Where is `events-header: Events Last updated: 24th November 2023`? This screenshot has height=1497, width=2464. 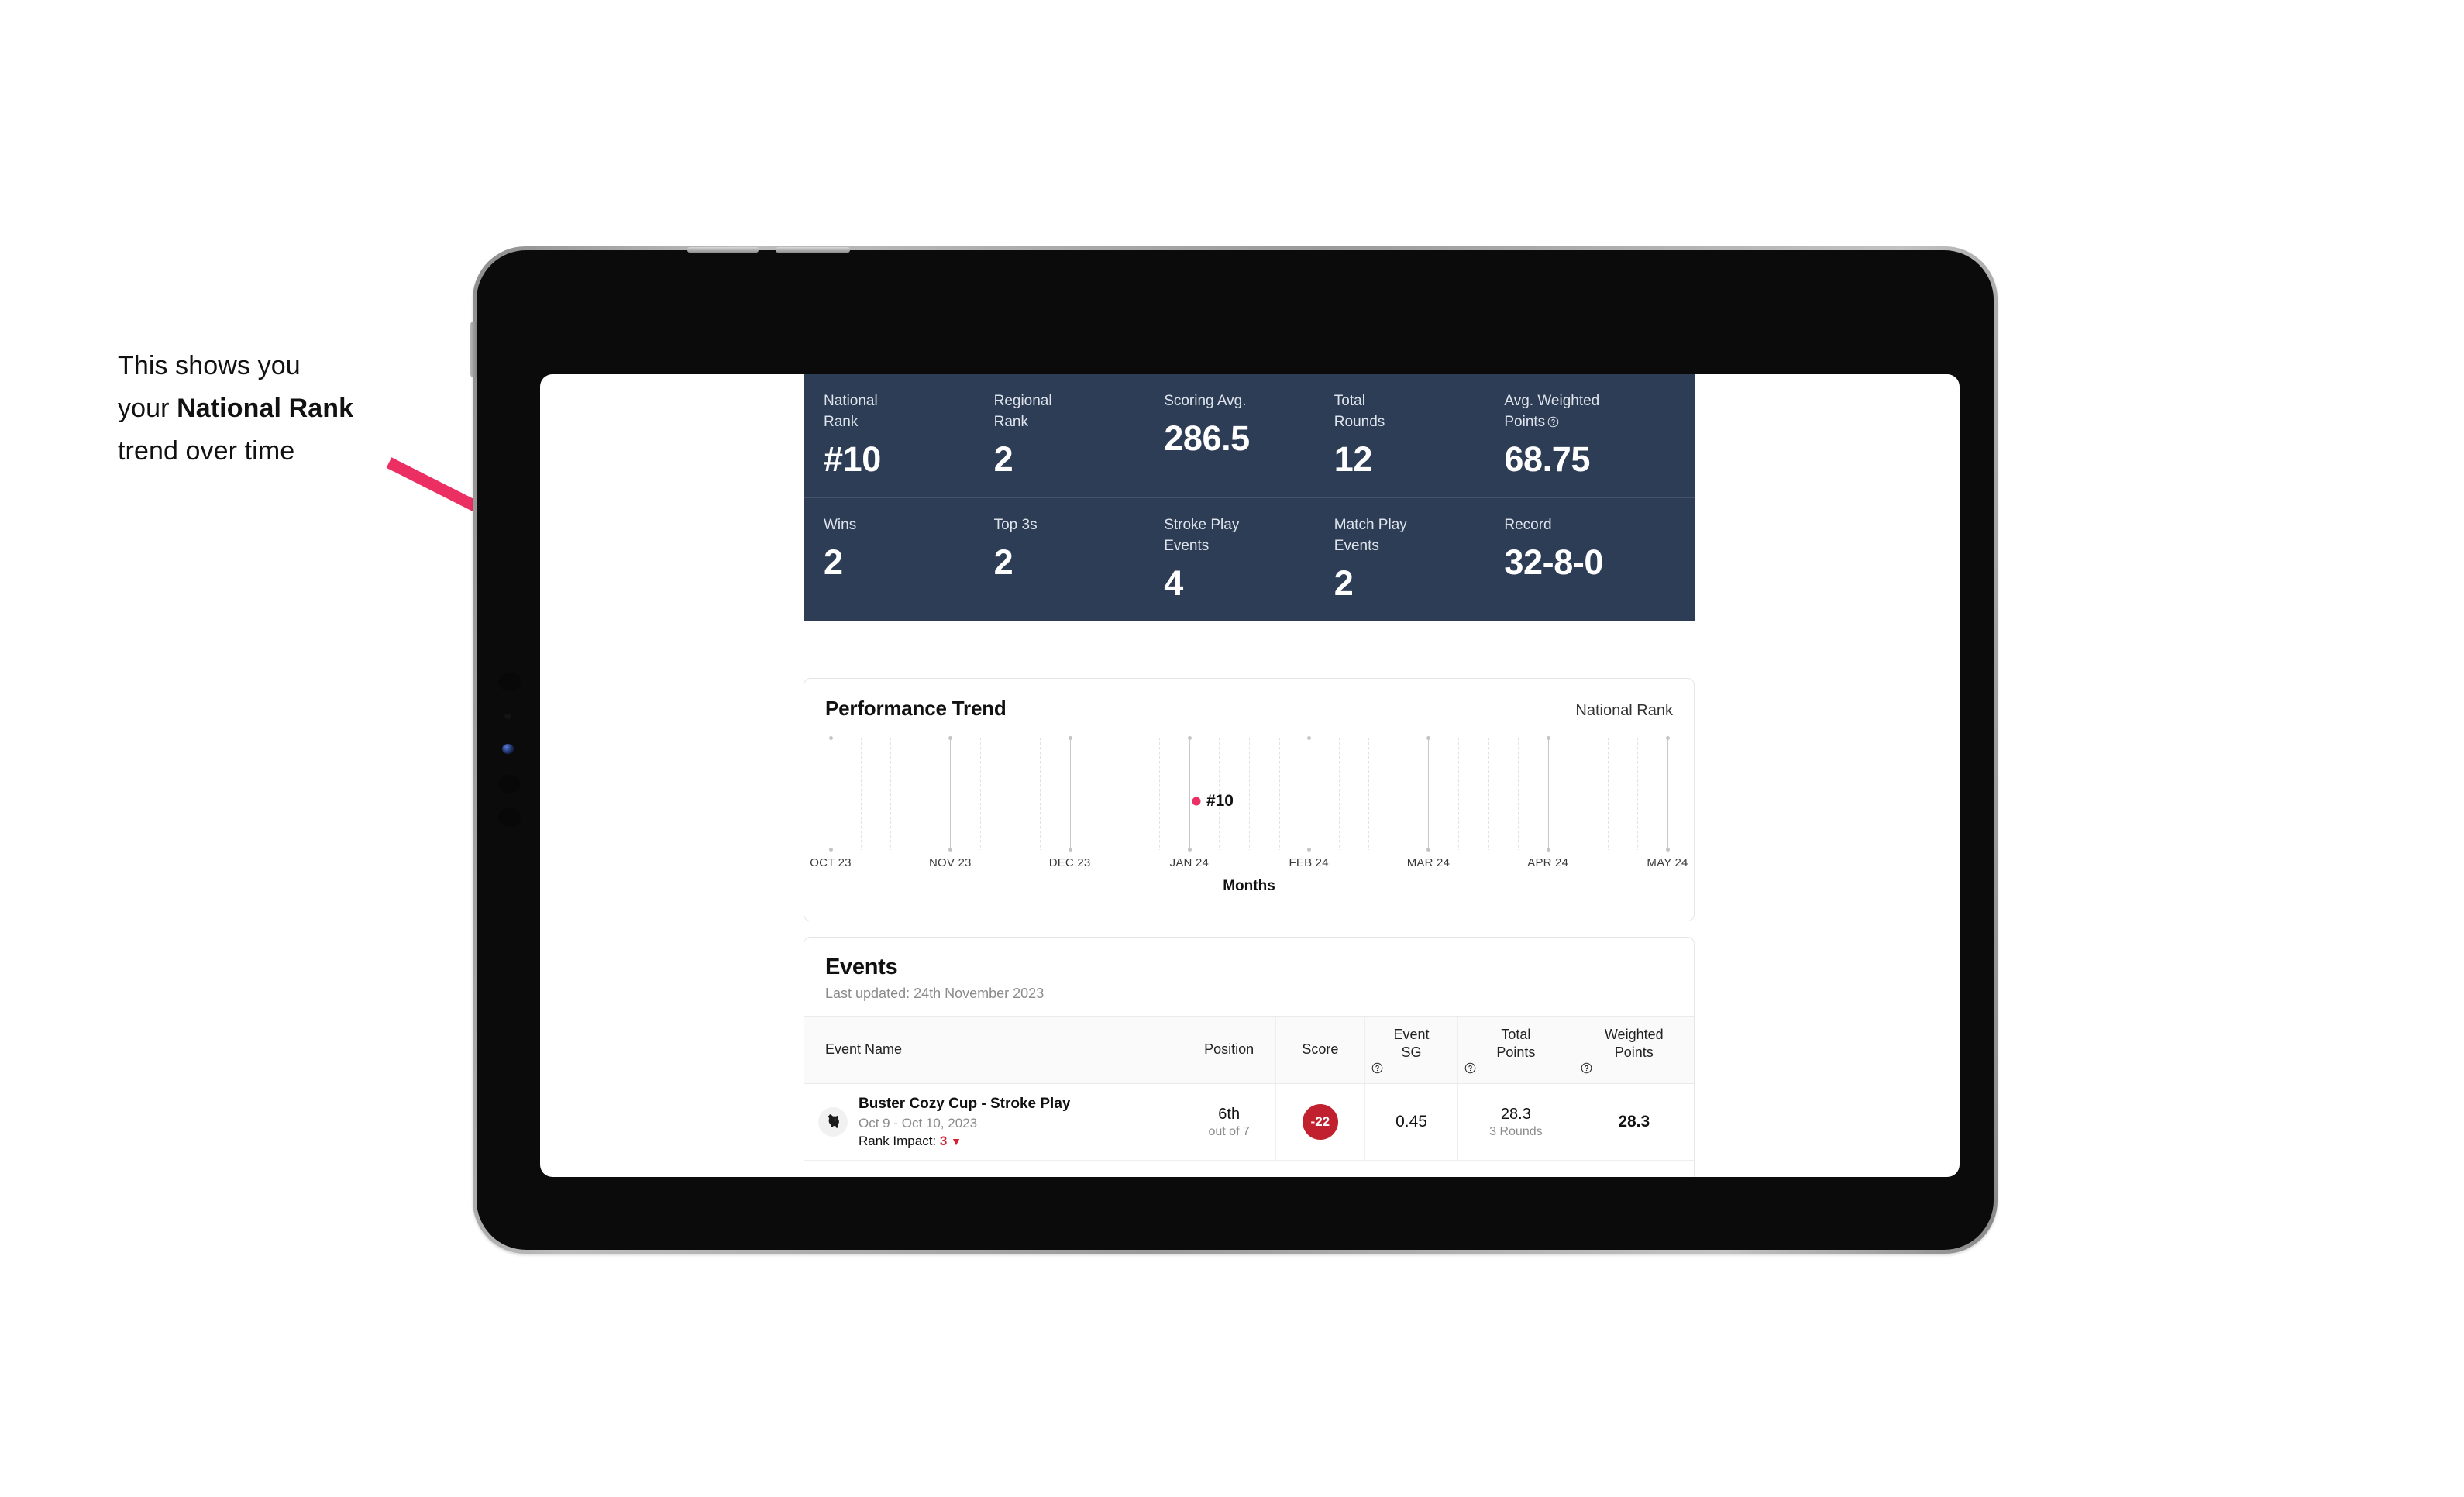
events-header: Events Last updated: 24th November 2023 is located at coordinates (1249, 977).